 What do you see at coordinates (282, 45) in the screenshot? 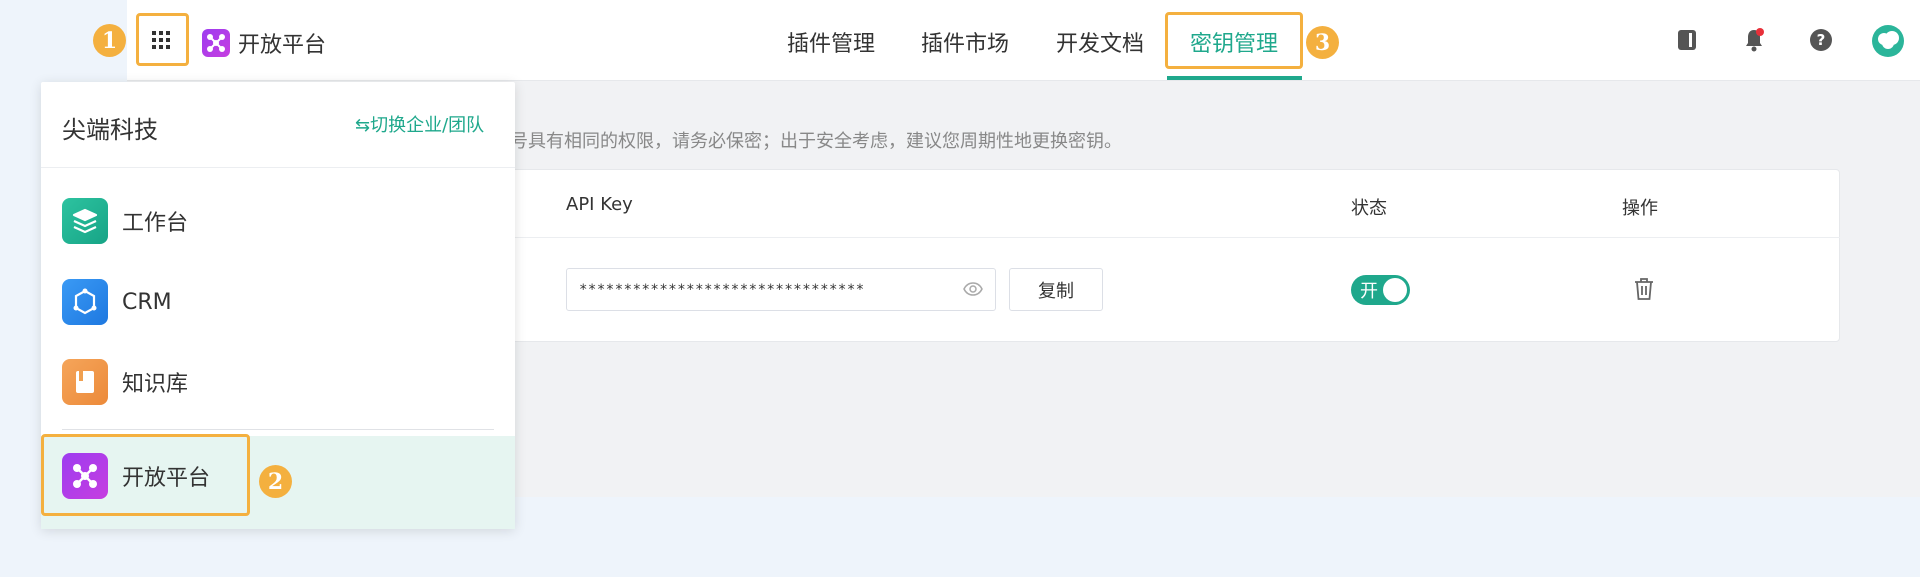
I see `brand-name: 开放平台` at bounding box center [282, 45].